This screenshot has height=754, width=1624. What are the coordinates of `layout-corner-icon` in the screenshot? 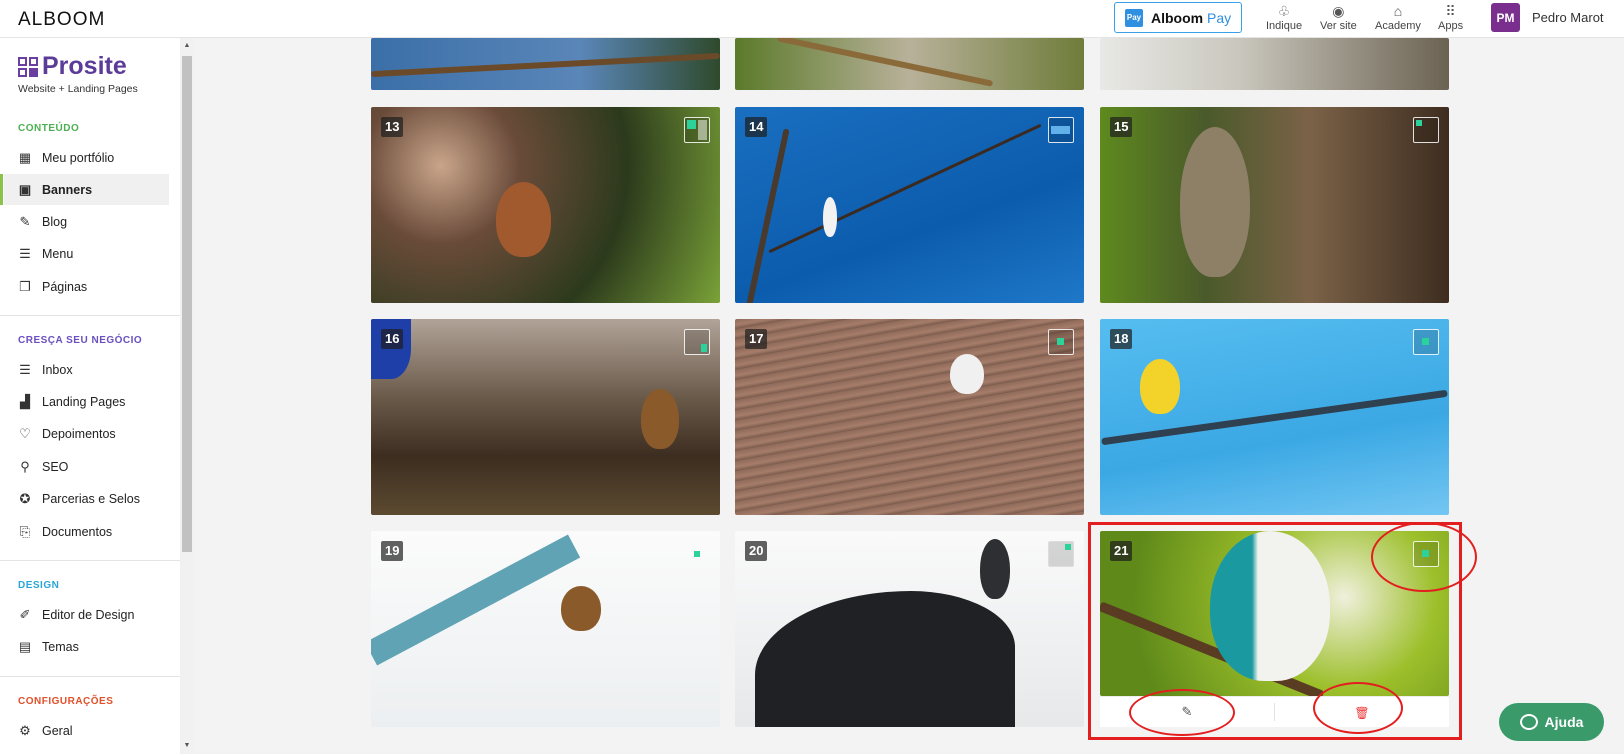 It's located at (1061, 554).